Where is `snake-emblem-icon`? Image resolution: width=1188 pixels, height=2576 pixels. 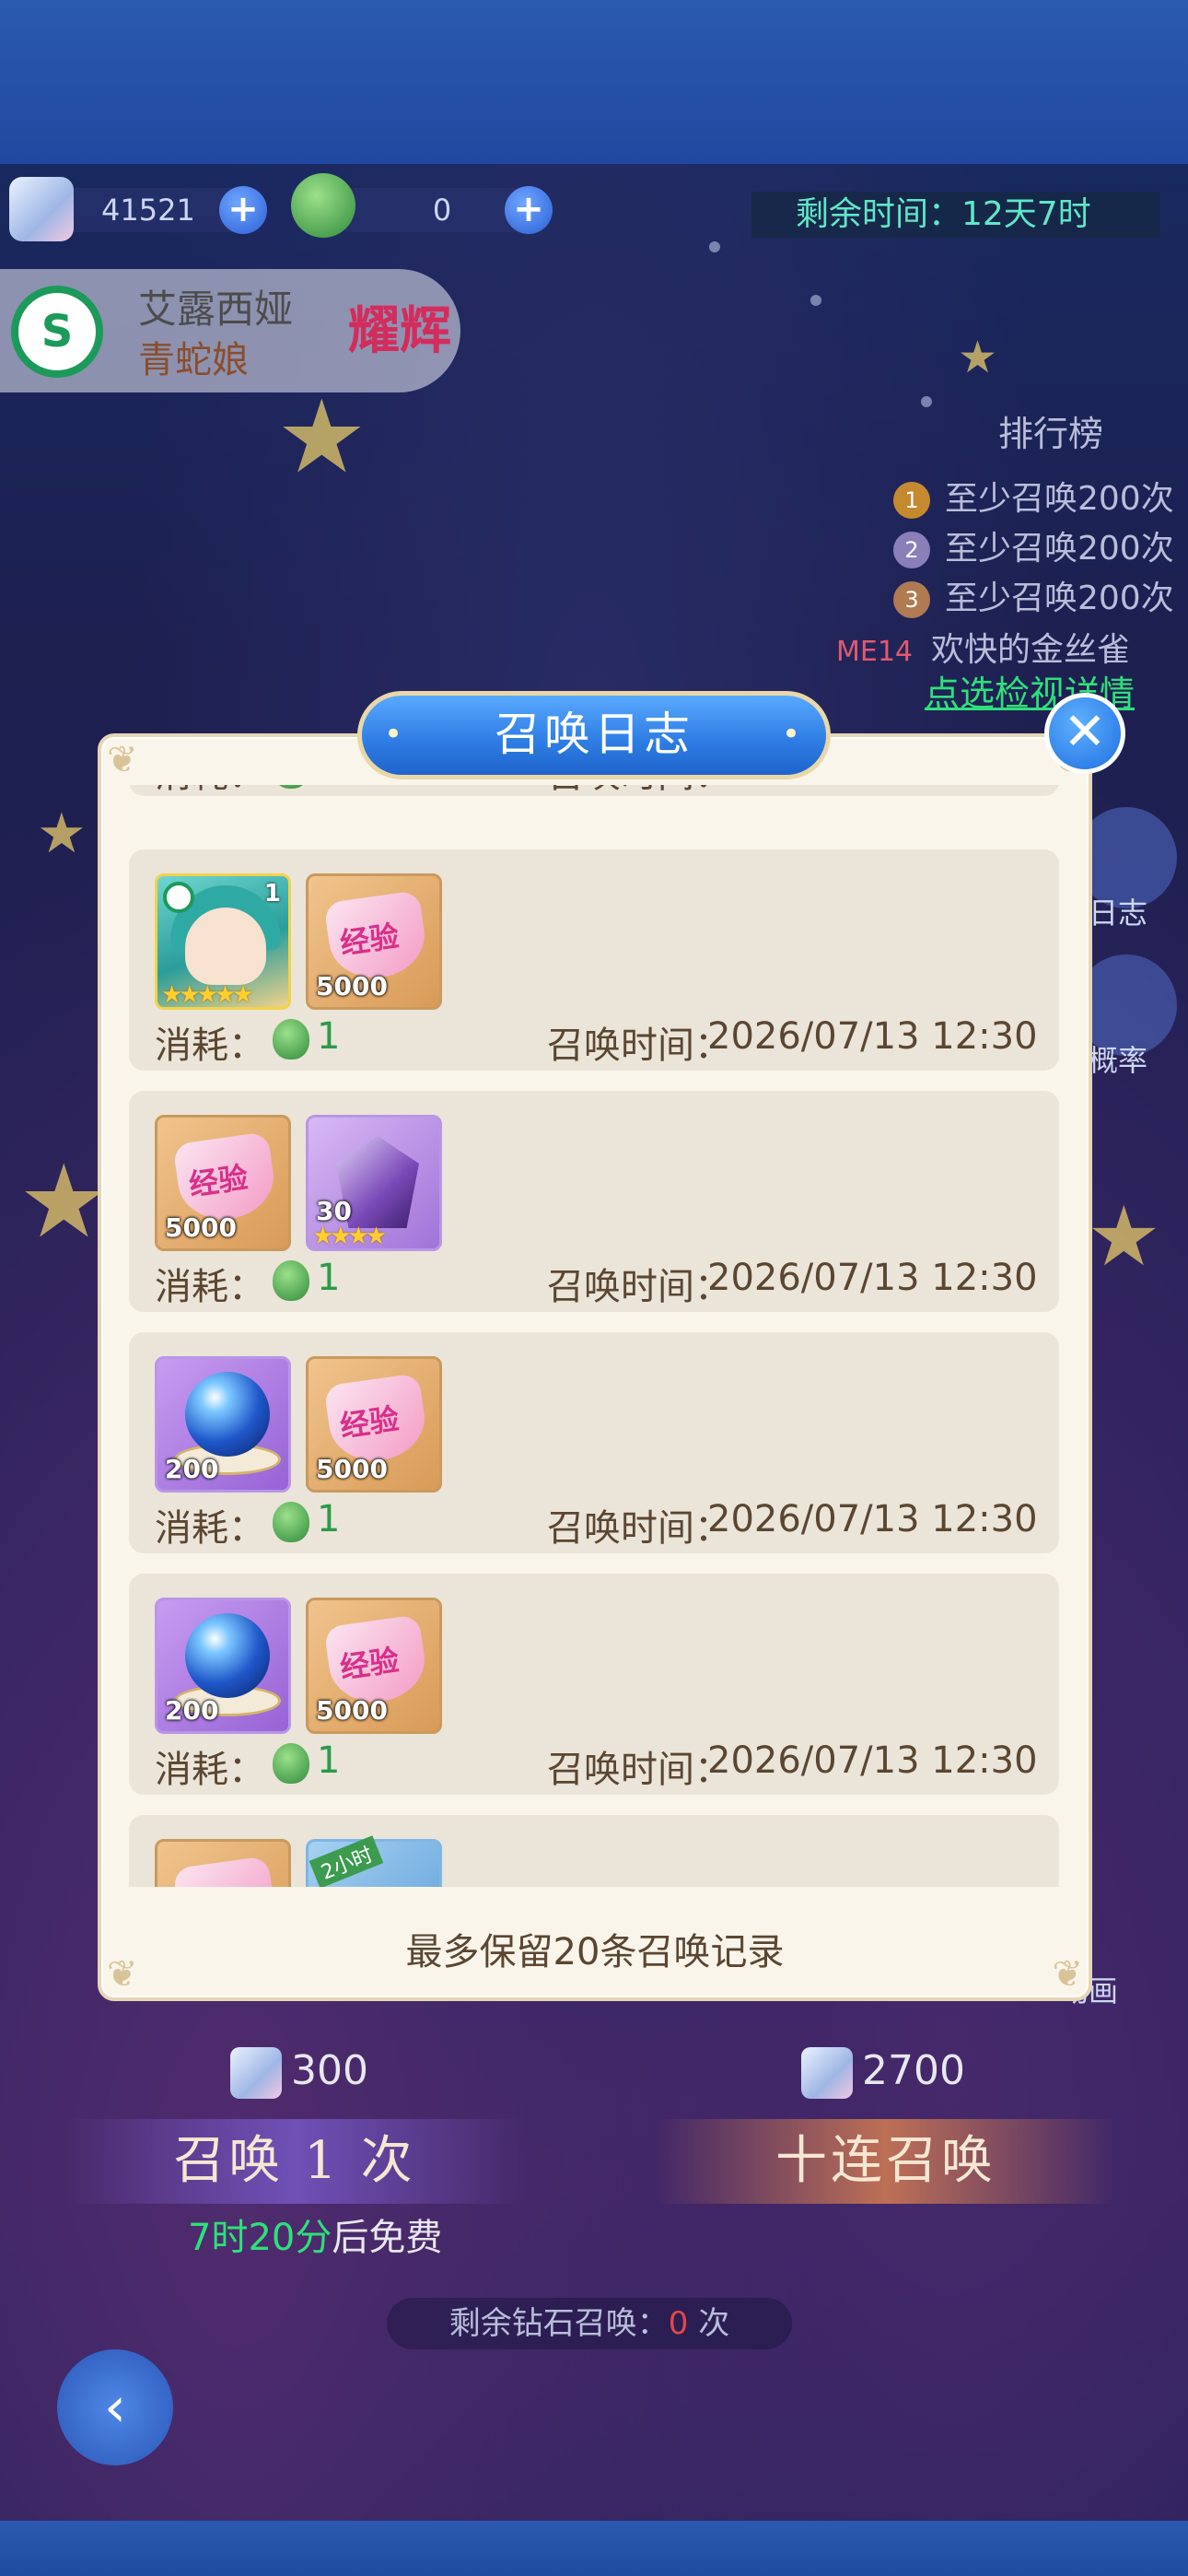 snake-emblem-icon is located at coordinates (178, 897).